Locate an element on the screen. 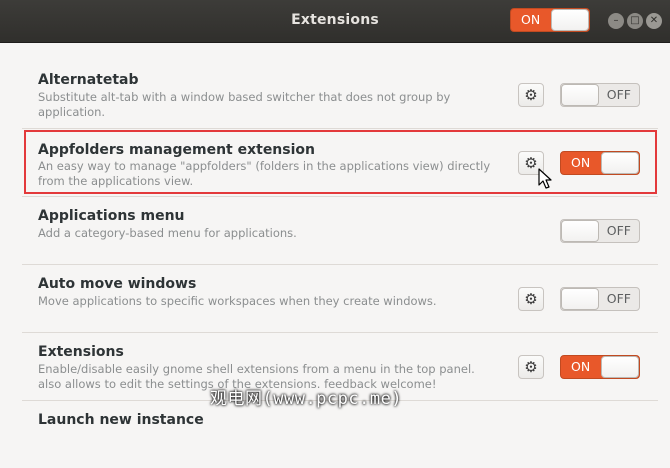 The image size is (670, 468). maximize-icon: □ is located at coordinates (635, 20).